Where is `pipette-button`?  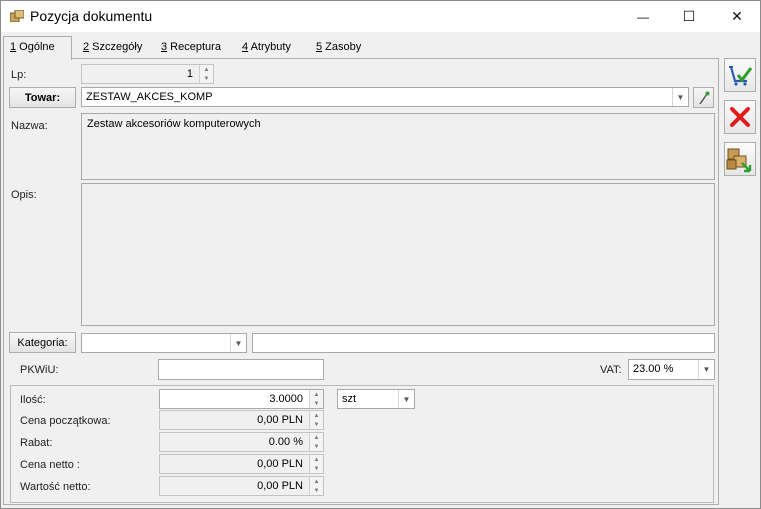
pipette-button is located at coordinates (703, 97).